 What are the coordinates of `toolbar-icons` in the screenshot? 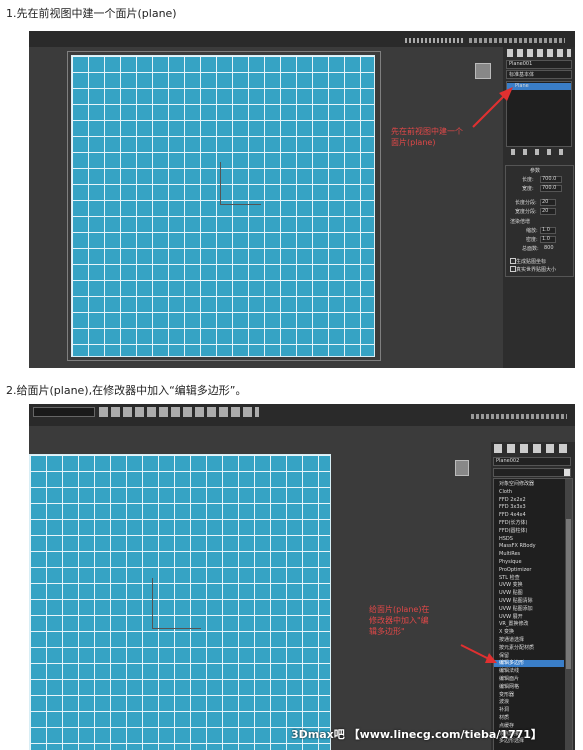 It's located at (435, 40).